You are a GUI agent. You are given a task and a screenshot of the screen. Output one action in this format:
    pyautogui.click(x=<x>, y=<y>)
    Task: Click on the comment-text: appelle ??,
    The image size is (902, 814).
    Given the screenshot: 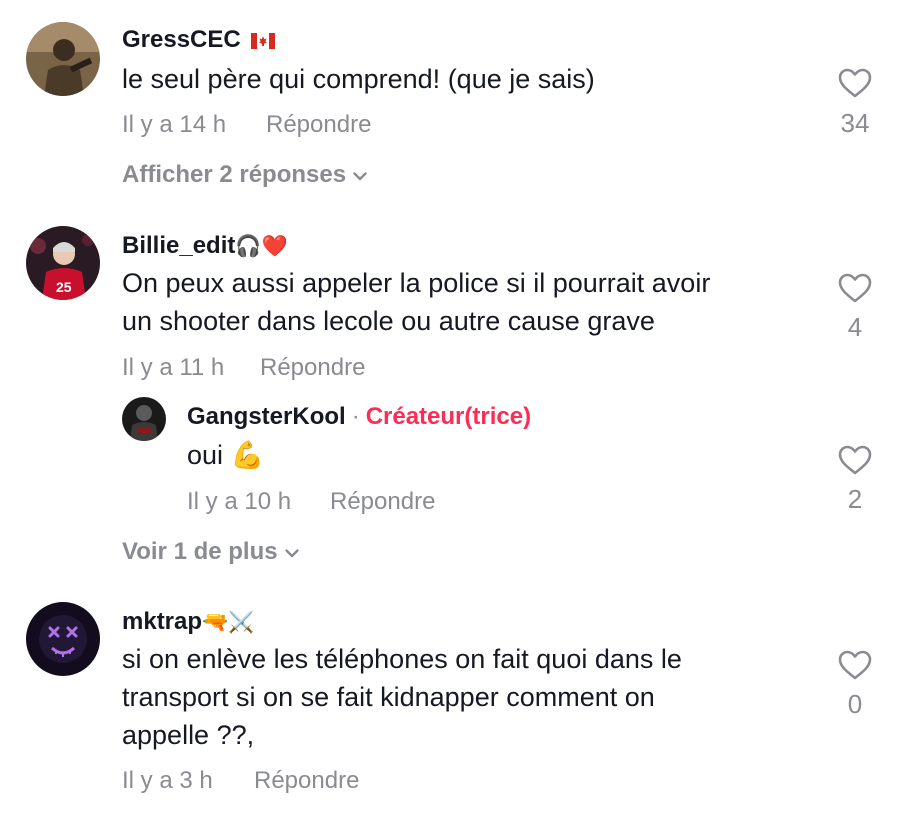 What is the action you would take?
    pyautogui.click(x=188, y=735)
    